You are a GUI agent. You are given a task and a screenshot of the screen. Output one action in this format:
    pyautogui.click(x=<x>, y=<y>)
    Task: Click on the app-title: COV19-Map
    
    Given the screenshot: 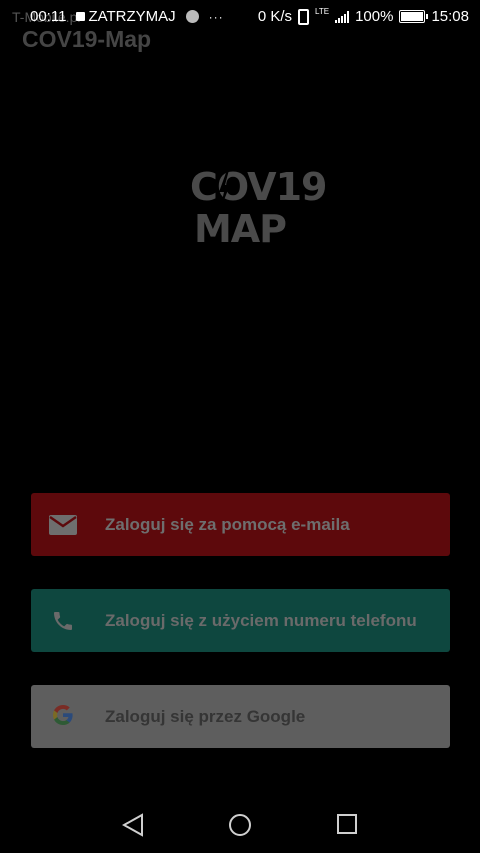 What is the action you would take?
    pyautogui.click(x=87, y=39)
    